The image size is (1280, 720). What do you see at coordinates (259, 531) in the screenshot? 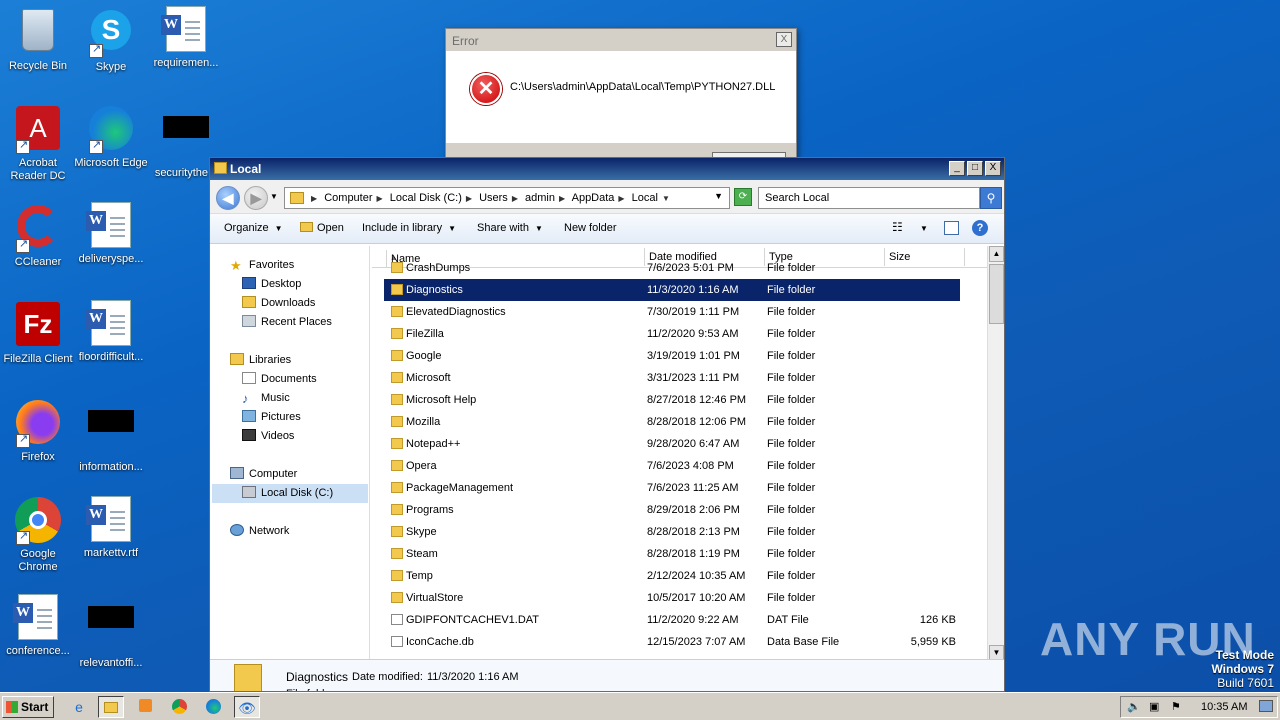
I see `nav-network: Network` at bounding box center [259, 531].